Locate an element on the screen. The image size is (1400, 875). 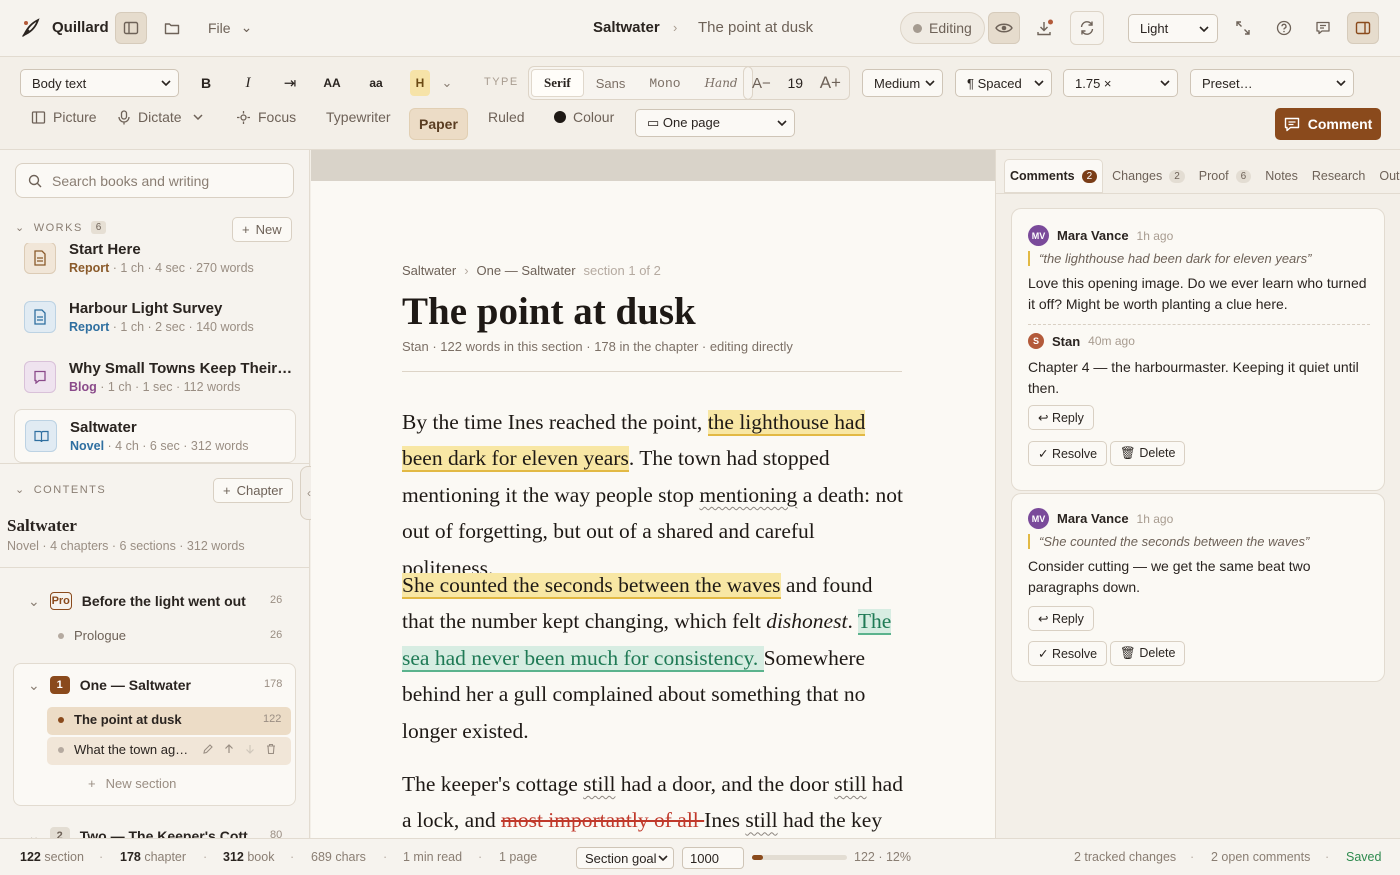
bold-button: B is located at coordinates (206, 83).